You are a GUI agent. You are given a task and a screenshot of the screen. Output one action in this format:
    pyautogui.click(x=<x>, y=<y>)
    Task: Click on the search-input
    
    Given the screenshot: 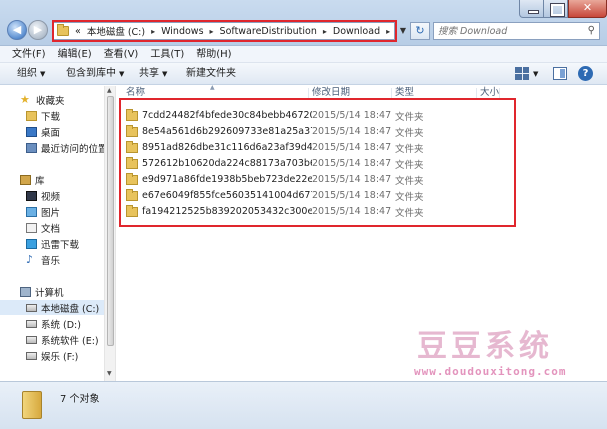 What is the action you would take?
    pyautogui.click(x=506, y=31)
    